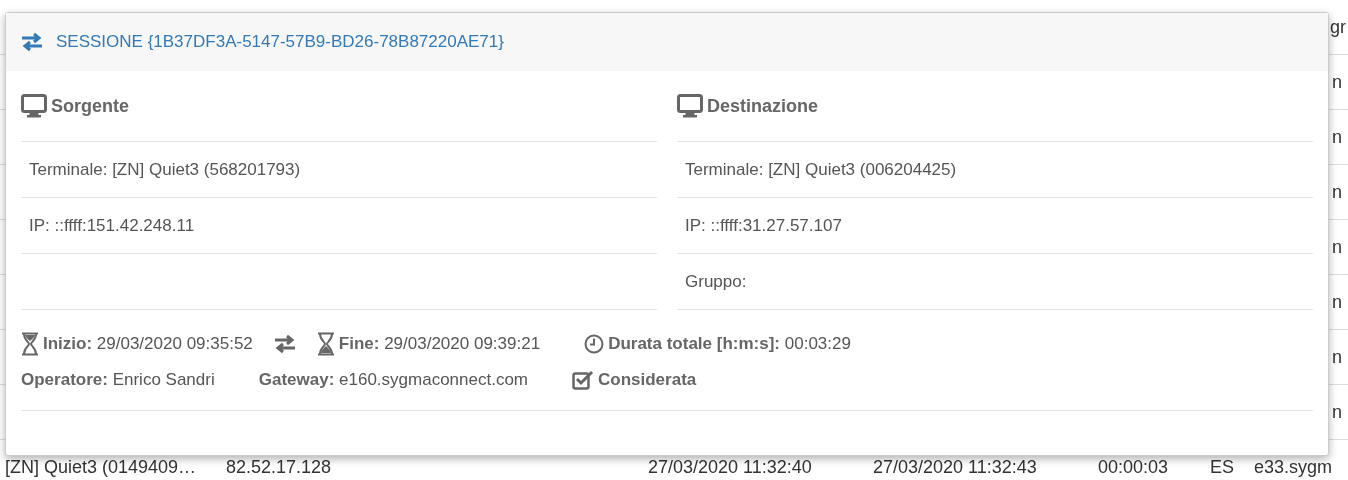  I want to click on info-field: Inizio: 29/03/2020 09:35:52, so click(148, 344).